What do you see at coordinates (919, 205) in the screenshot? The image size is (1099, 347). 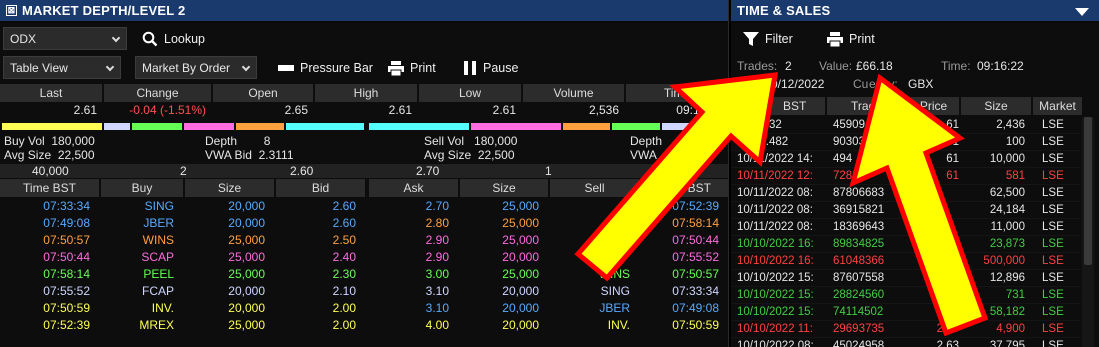 I see `annotation-arrow-right-icon` at bounding box center [919, 205].